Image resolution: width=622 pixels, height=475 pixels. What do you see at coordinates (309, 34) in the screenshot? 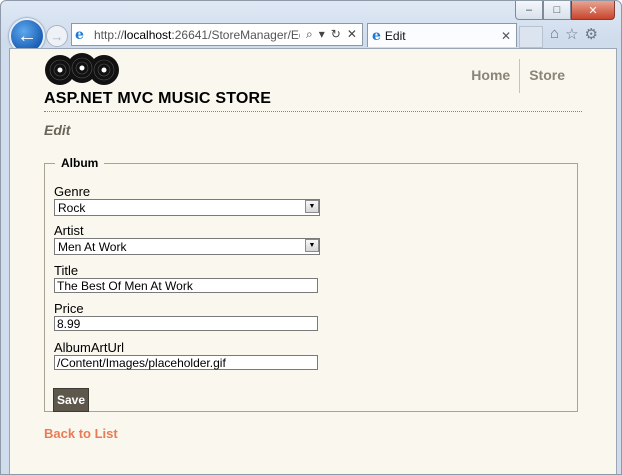
I see `search-icon: ⌕` at bounding box center [309, 34].